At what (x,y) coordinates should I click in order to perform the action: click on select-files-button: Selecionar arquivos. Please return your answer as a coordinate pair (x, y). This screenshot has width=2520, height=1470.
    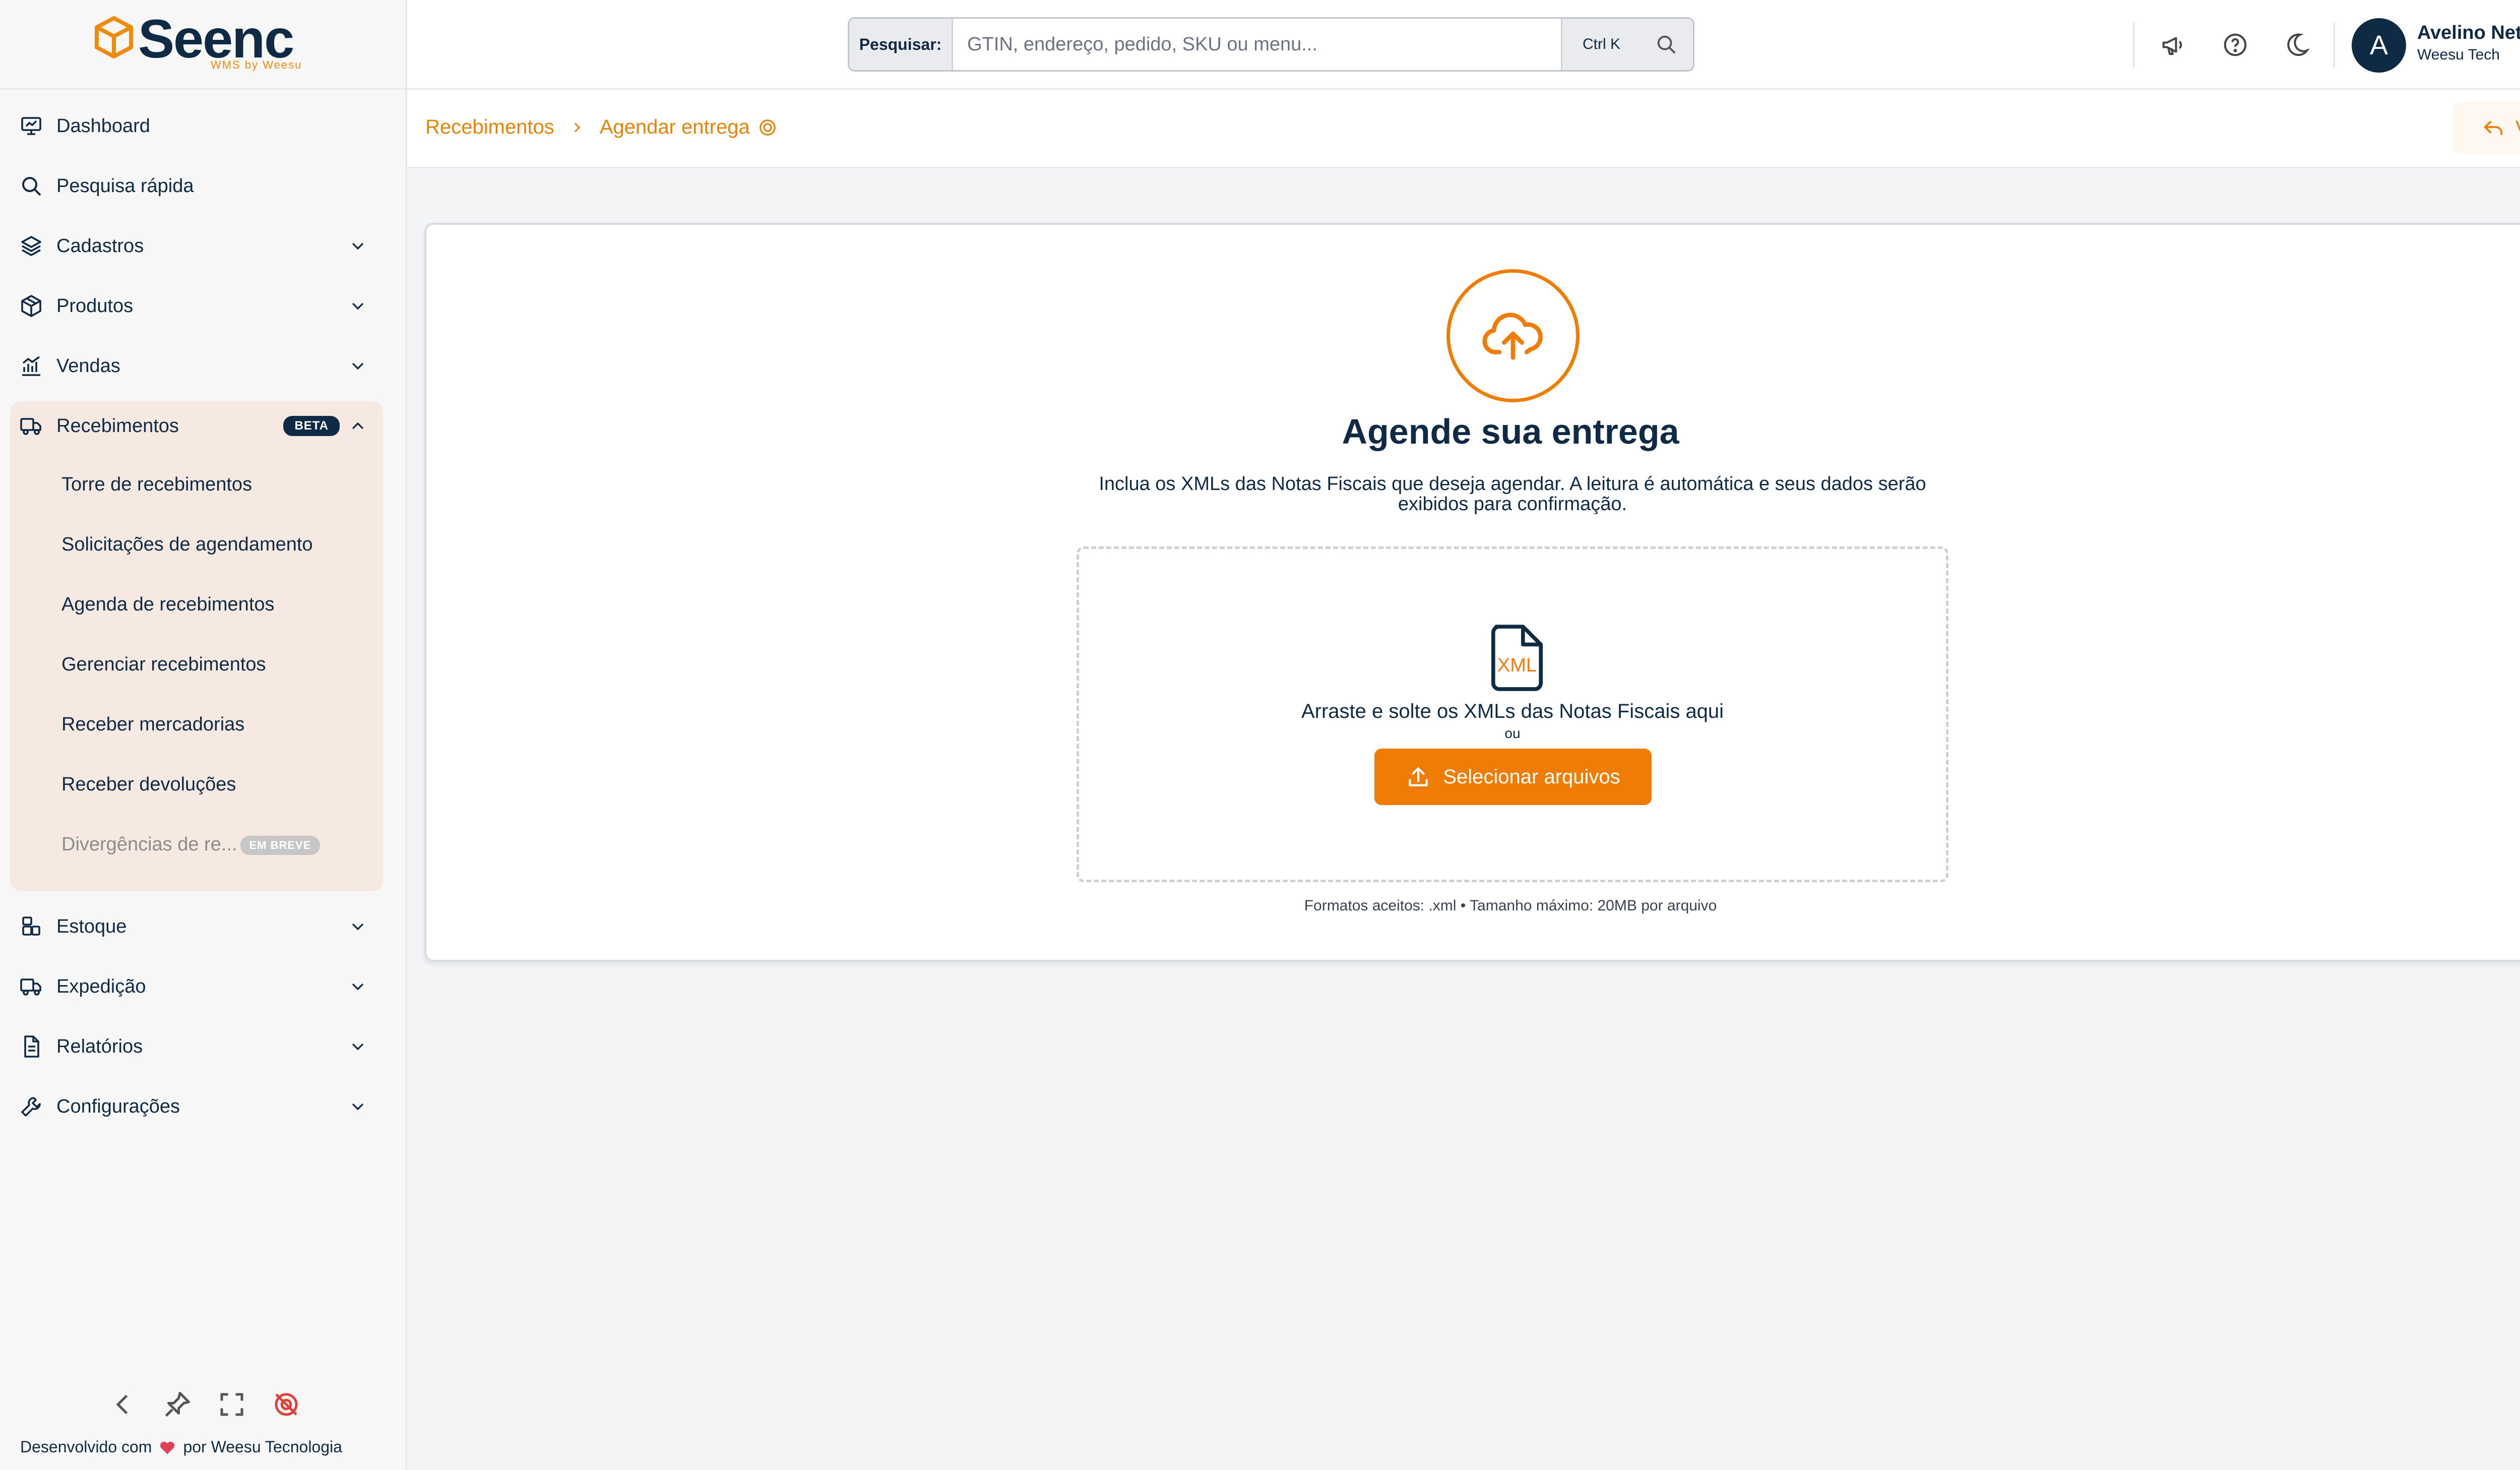
    Looking at the image, I should click on (1513, 777).